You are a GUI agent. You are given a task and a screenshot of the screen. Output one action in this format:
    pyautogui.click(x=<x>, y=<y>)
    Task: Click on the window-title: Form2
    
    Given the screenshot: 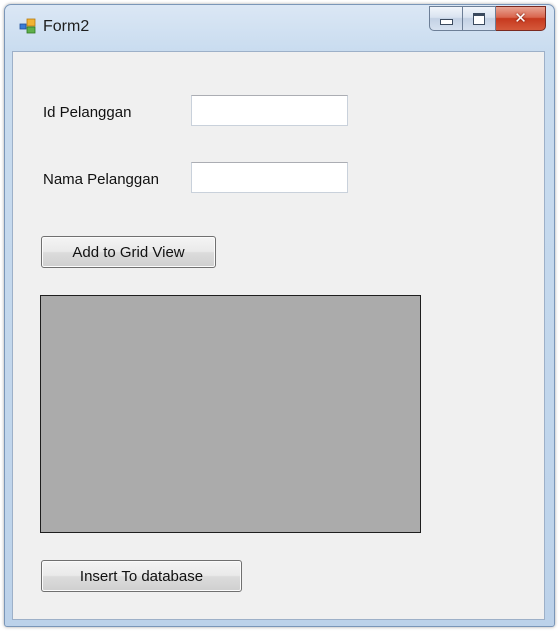 What is the action you would take?
    pyautogui.click(x=66, y=26)
    